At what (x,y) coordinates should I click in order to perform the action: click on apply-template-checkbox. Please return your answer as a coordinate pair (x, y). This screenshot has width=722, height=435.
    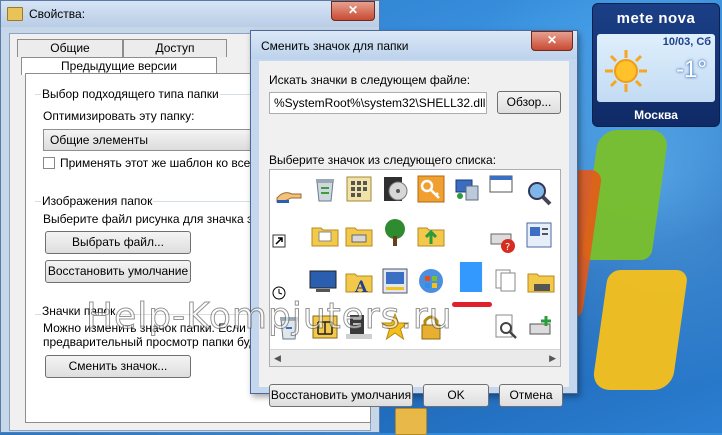
    Looking at the image, I should click on (49, 163).